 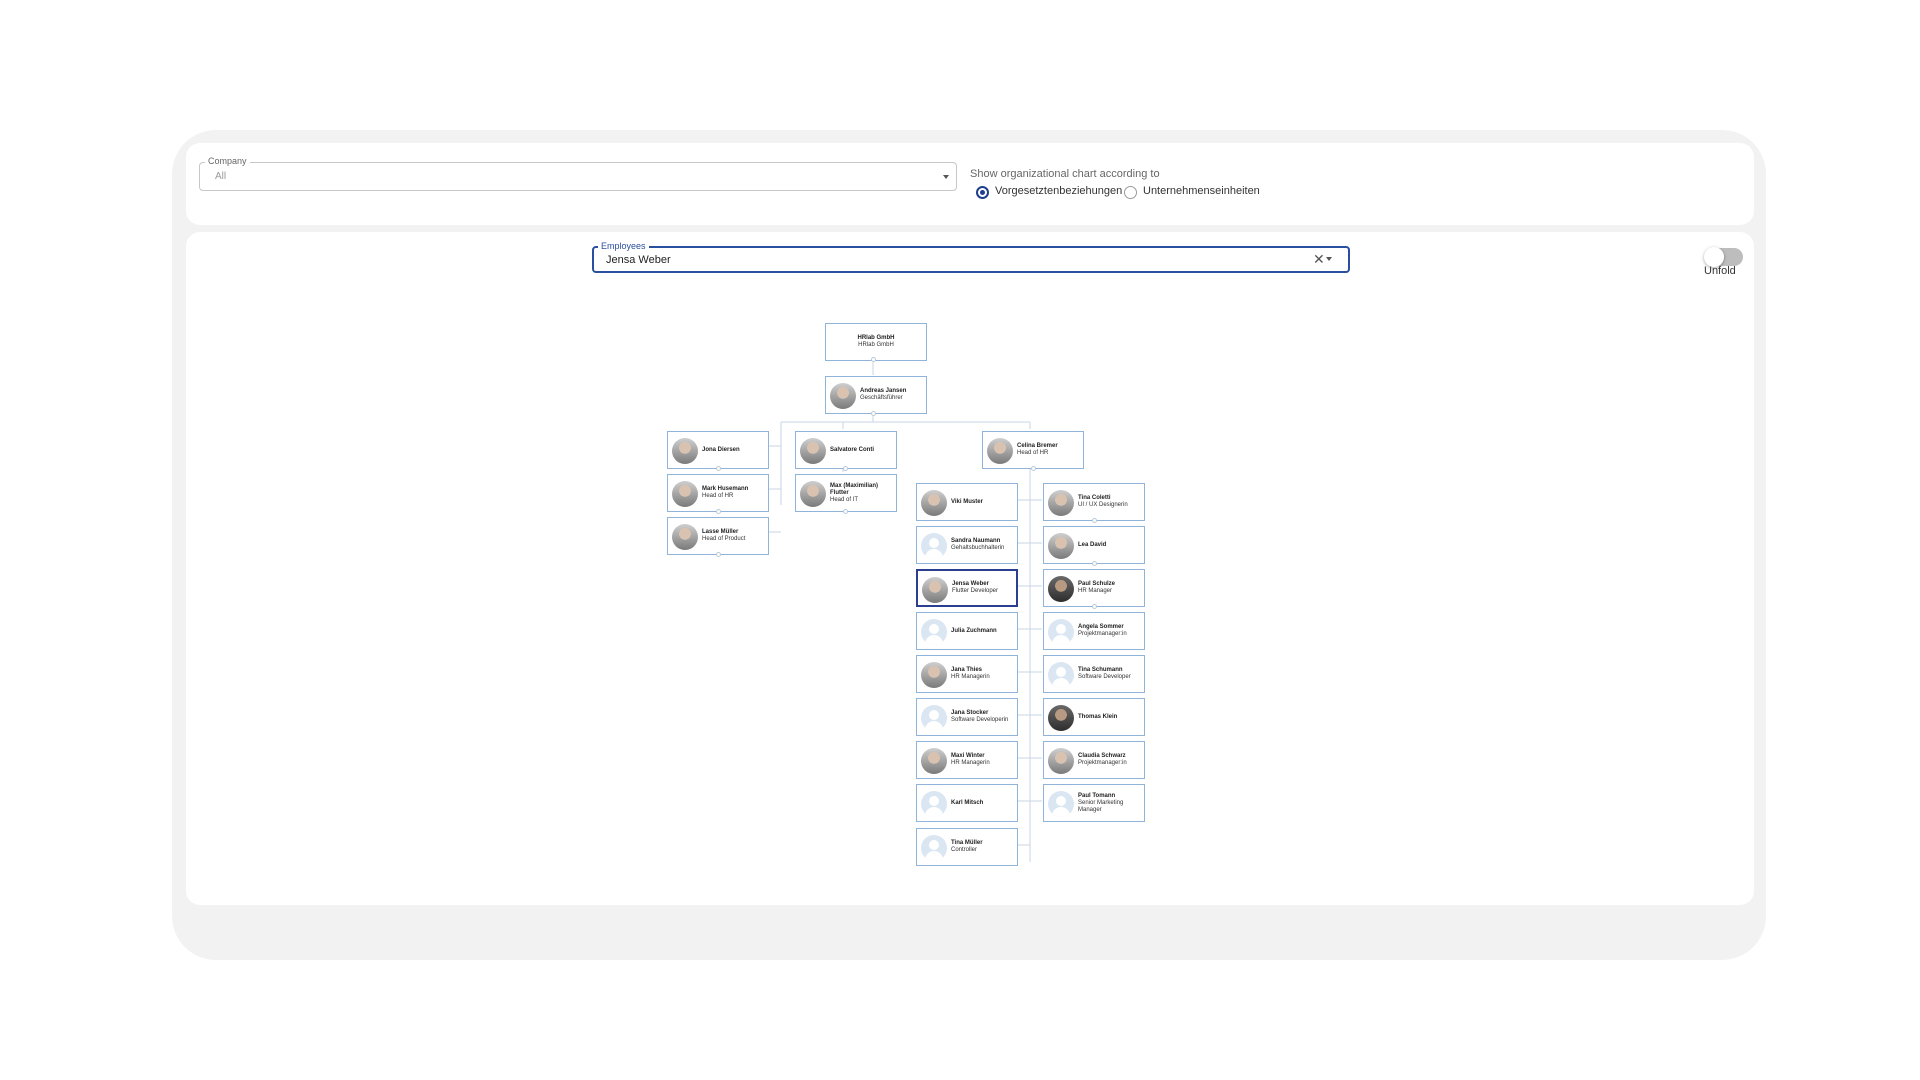 I want to click on node-role: HR Manager, so click(x=1095, y=591).